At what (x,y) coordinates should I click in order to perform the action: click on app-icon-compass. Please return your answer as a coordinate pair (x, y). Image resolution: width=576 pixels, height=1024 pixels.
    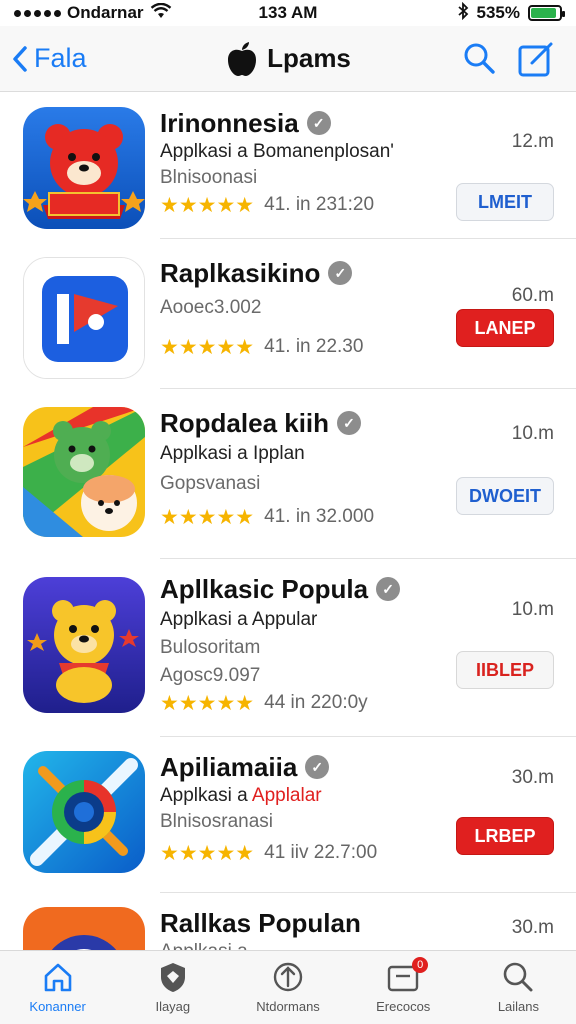
    Looking at the image, I should click on (84, 812).